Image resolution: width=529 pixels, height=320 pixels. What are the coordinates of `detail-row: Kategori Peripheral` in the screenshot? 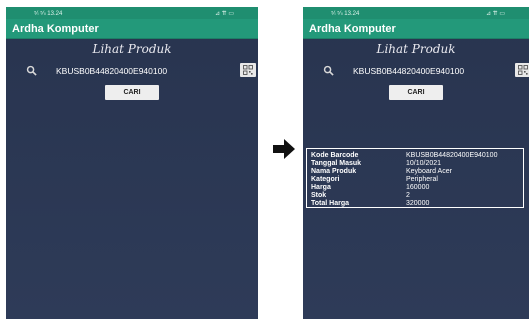 It's located at (415, 180).